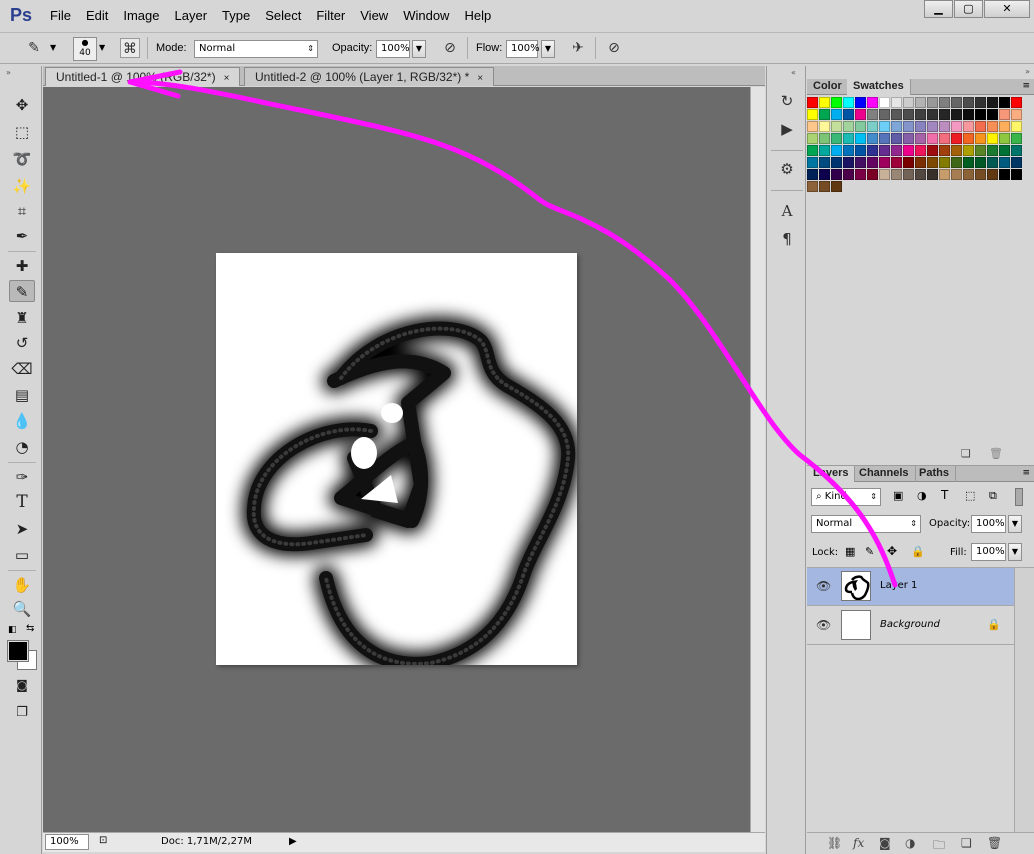 This screenshot has width=1034, height=854. What do you see at coordinates (866, 524) in the screenshot?
I see `blend-mode-select: Normal ⇕` at bounding box center [866, 524].